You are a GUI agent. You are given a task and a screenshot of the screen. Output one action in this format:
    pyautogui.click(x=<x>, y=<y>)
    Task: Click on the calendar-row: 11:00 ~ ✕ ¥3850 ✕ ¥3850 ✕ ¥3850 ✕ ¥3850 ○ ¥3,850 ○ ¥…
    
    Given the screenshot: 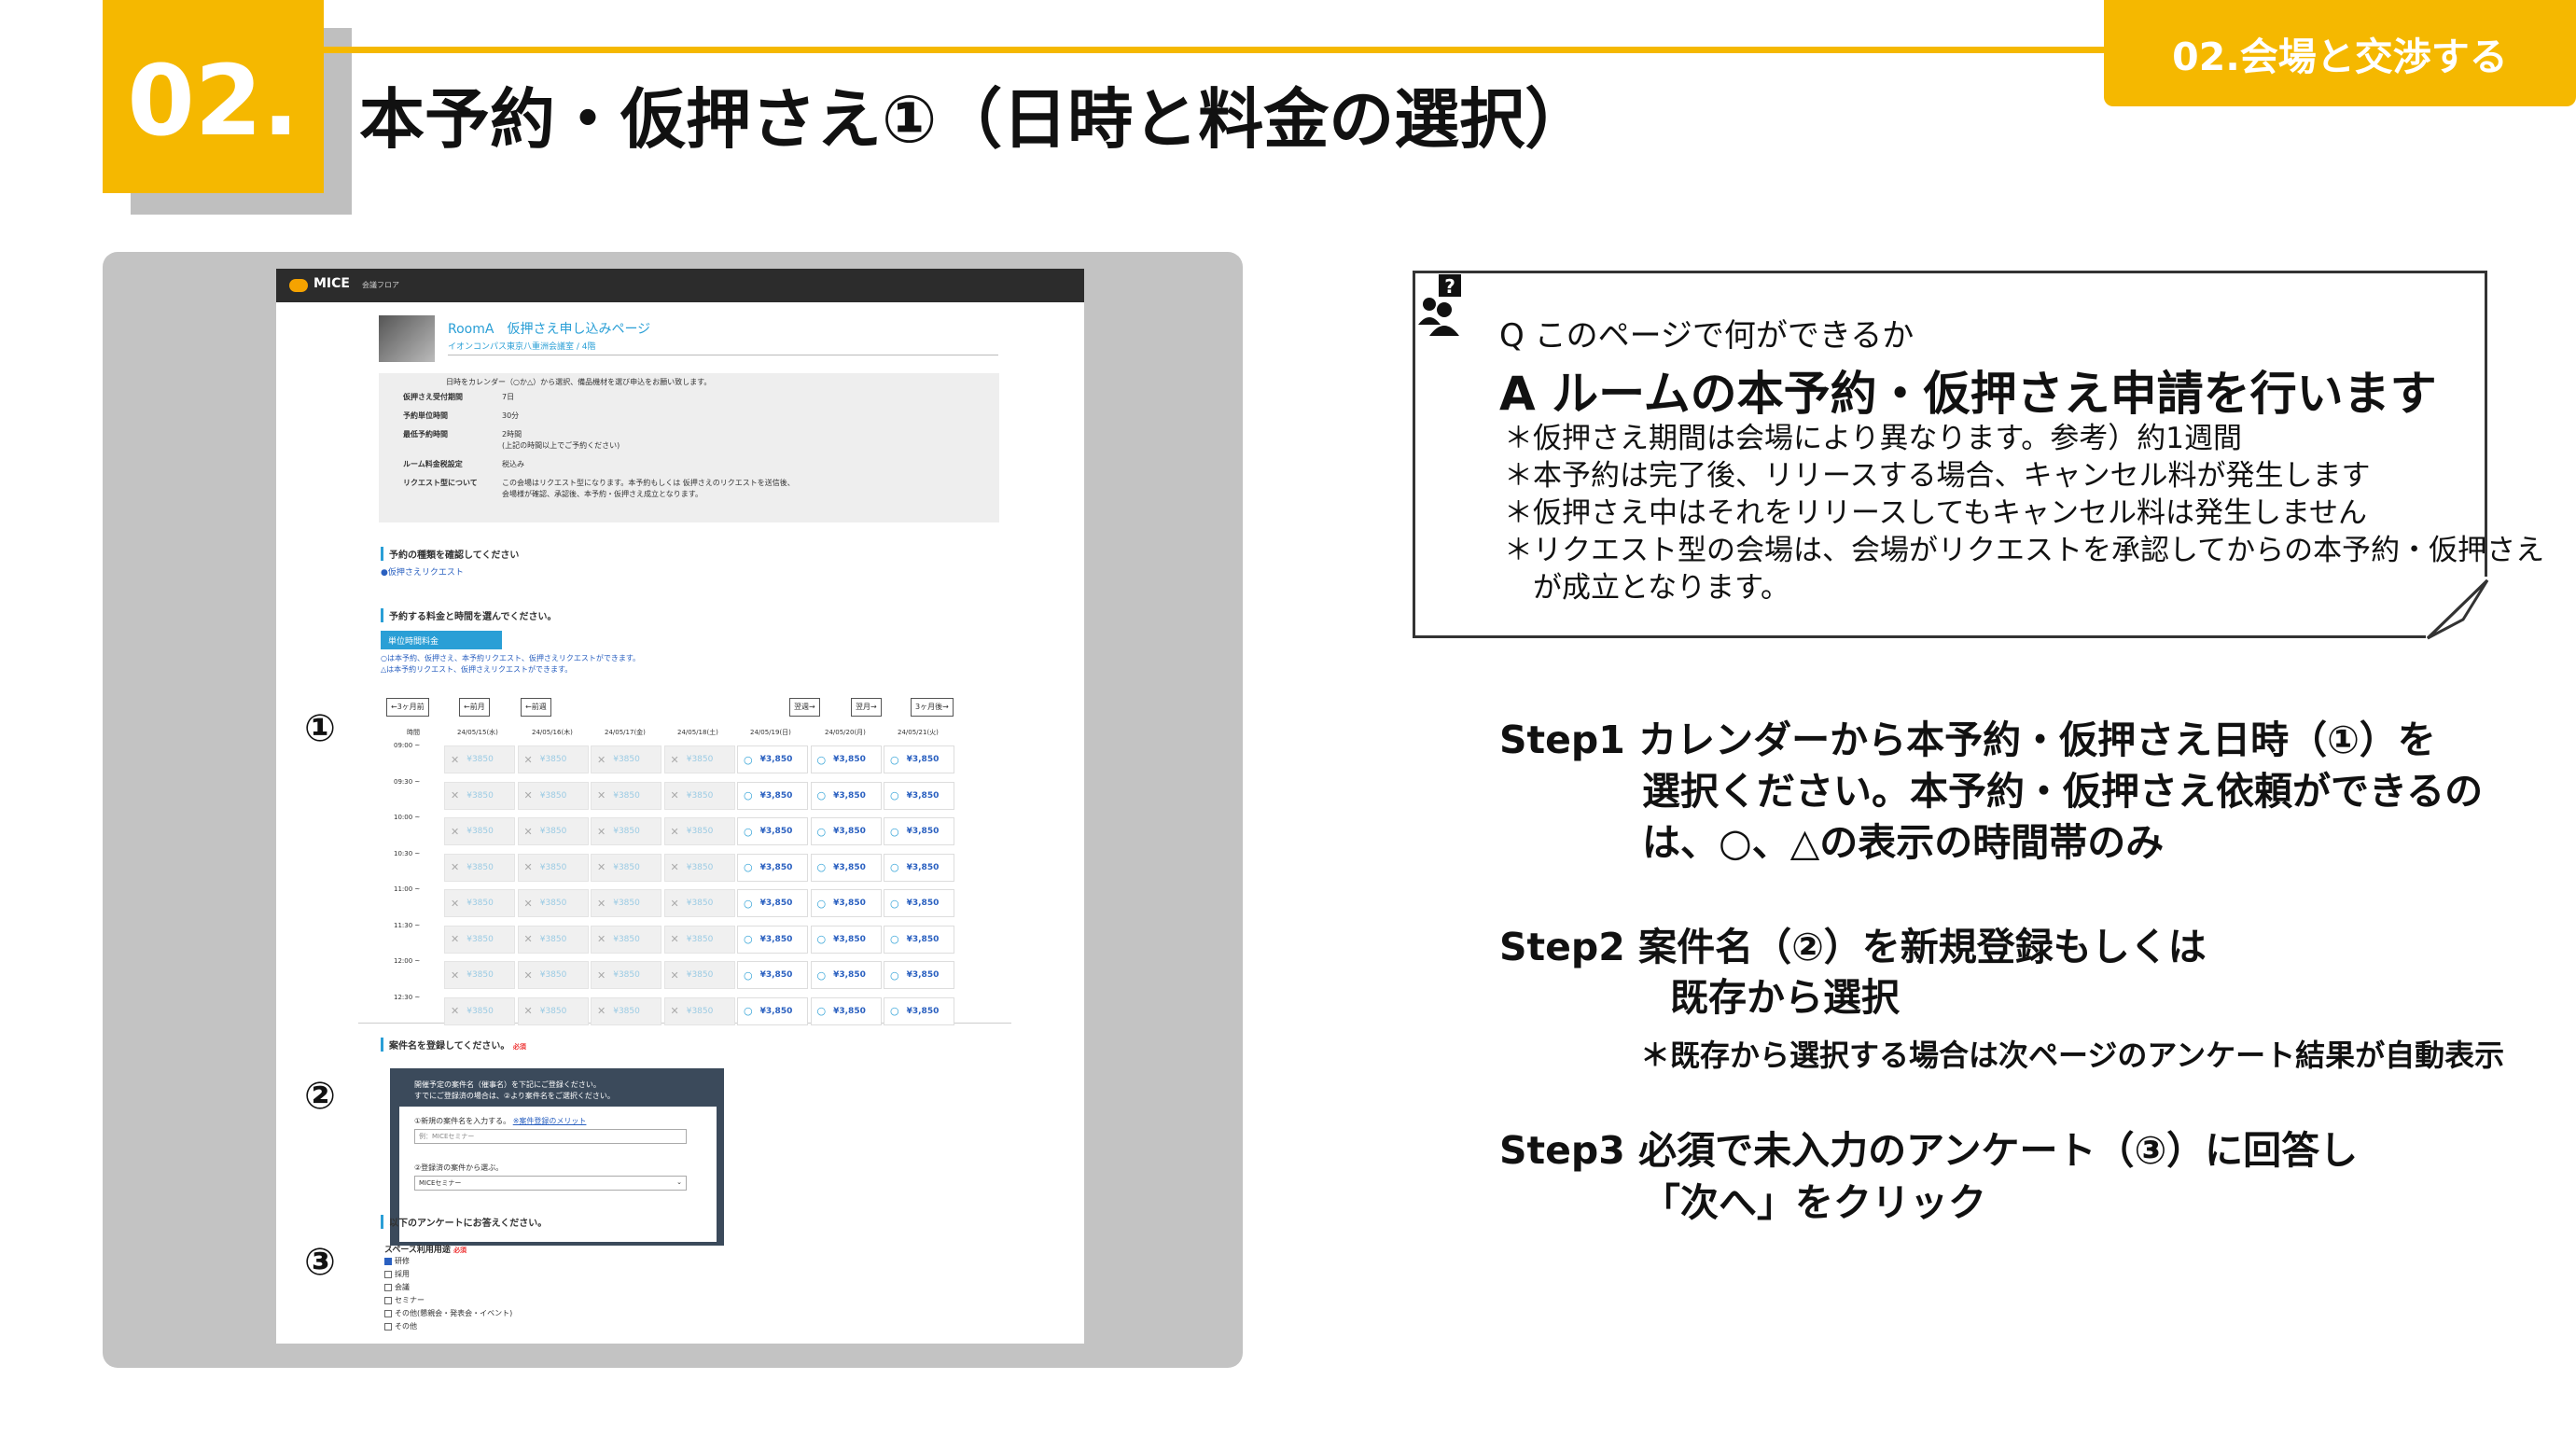 What is the action you would take?
    pyautogui.click(x=669, y=901)
    